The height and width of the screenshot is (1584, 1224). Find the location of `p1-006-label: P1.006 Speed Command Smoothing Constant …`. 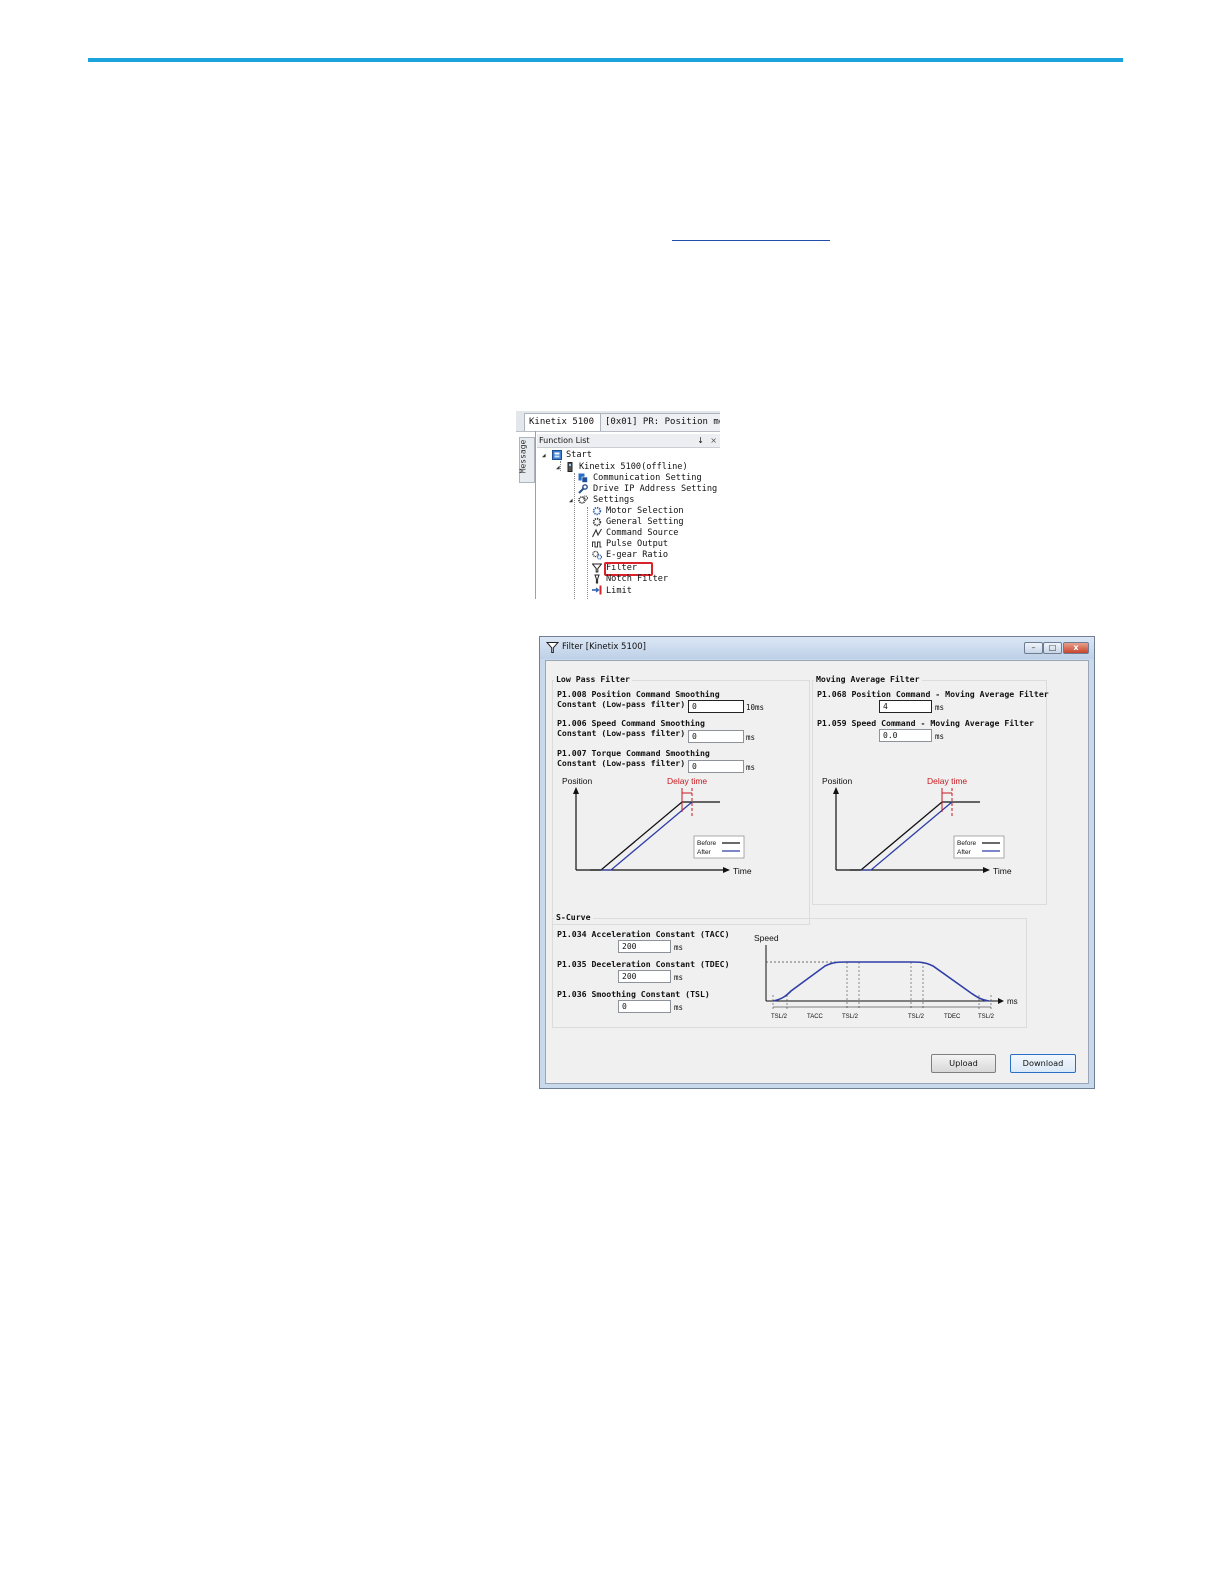

p1-006-label: P1.006 Speed Command Smoothing Constant … is located at coordinates (631, 728).